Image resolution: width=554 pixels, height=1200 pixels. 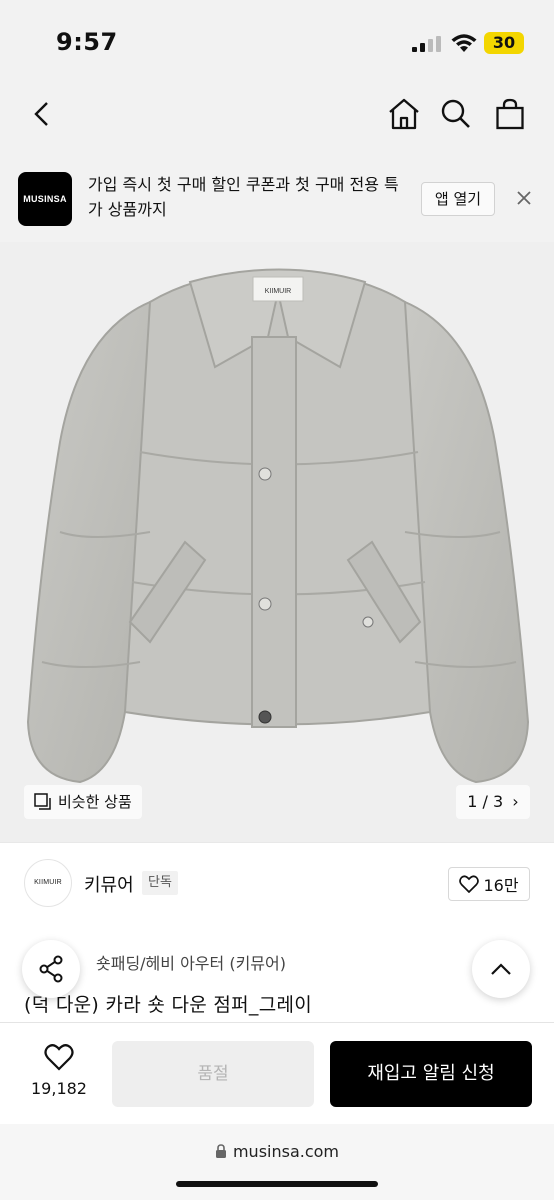 I want to click on image-pager: 1 / 3 ›, so click(x=493, y=802).